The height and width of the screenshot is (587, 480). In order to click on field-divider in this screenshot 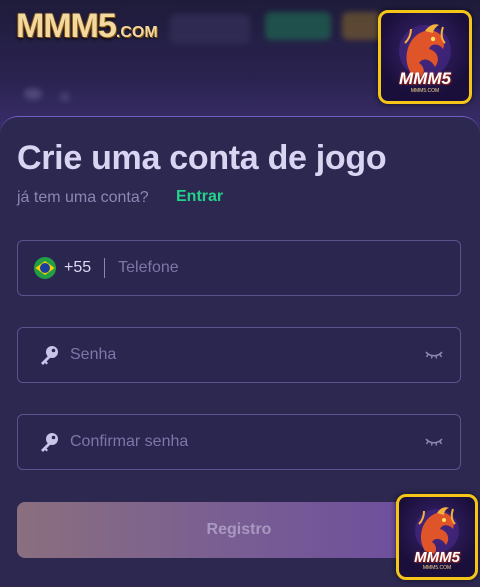, I will do `click(105, 268)`.